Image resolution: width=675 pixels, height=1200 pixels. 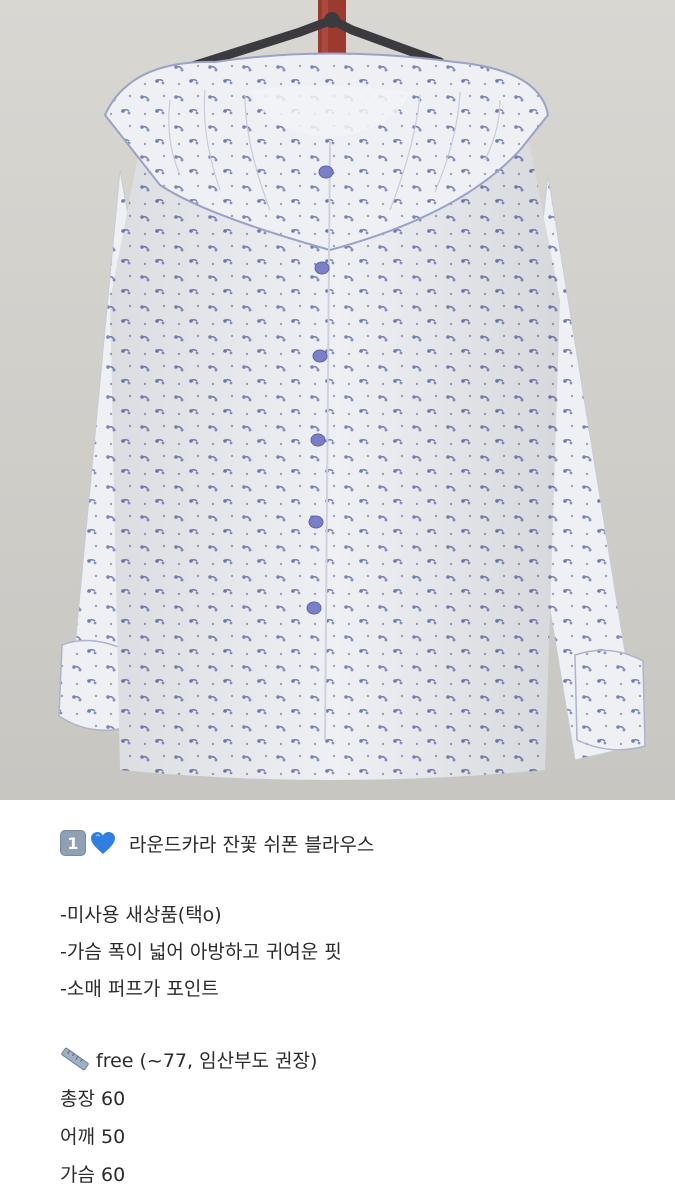 What do you see at coordinates (93, 1137) in the screenshot?
I see `measurement-line: 어깨 50` at bounding box center [93, 1137].